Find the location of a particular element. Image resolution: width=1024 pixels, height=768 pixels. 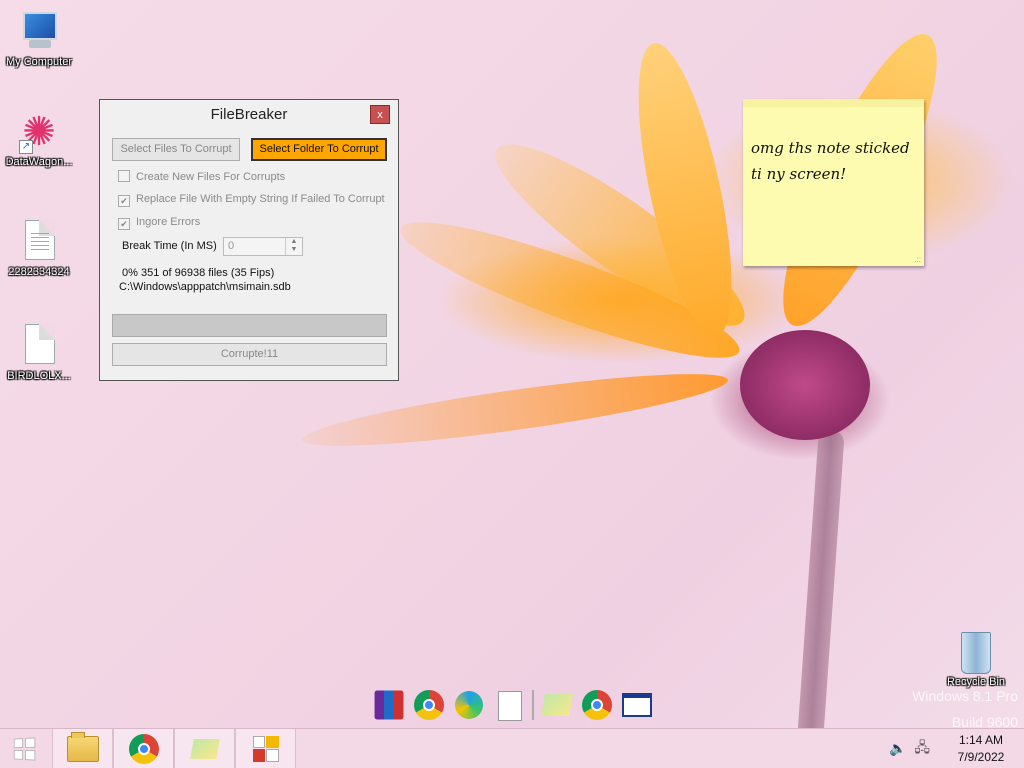

folder-icon is located at coordinates (82, 746).